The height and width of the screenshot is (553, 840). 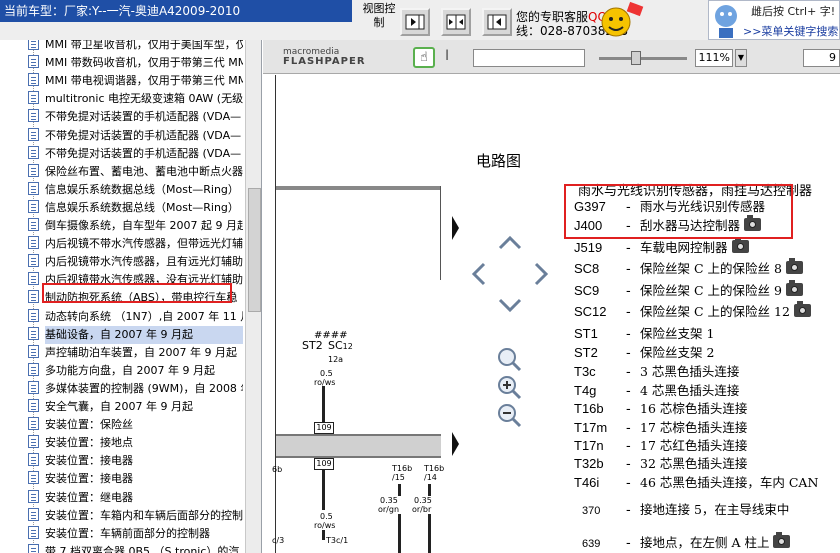 What do you see at coordinates (714, 58) in the screenshot?
I see `zoom-level-field: 111%` at bounding box center [714, 58].